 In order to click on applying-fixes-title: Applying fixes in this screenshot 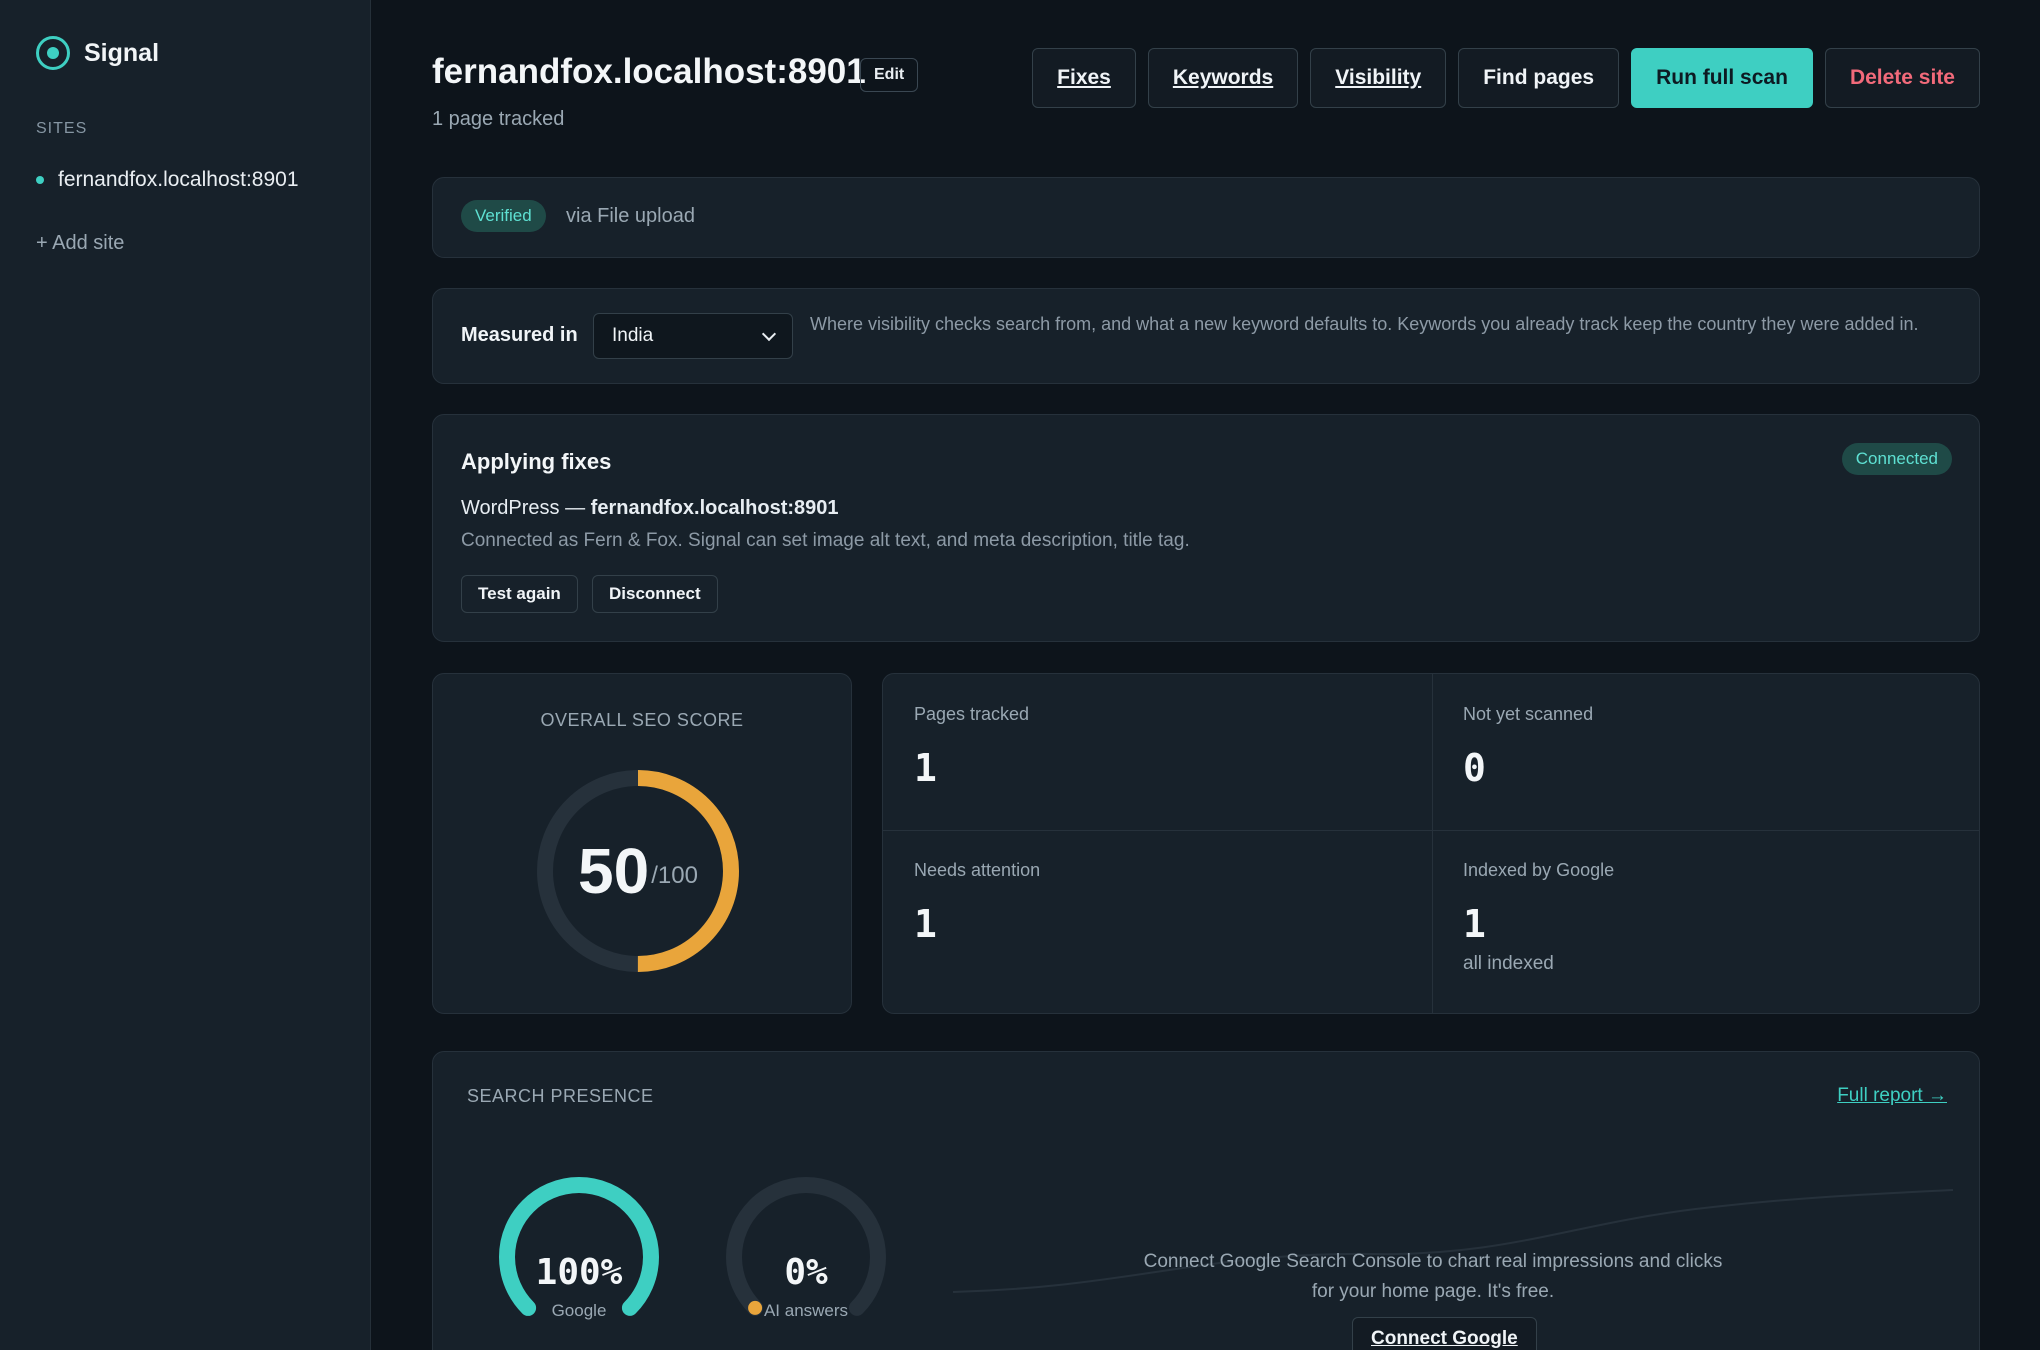, I will do `click(536, 461)`.